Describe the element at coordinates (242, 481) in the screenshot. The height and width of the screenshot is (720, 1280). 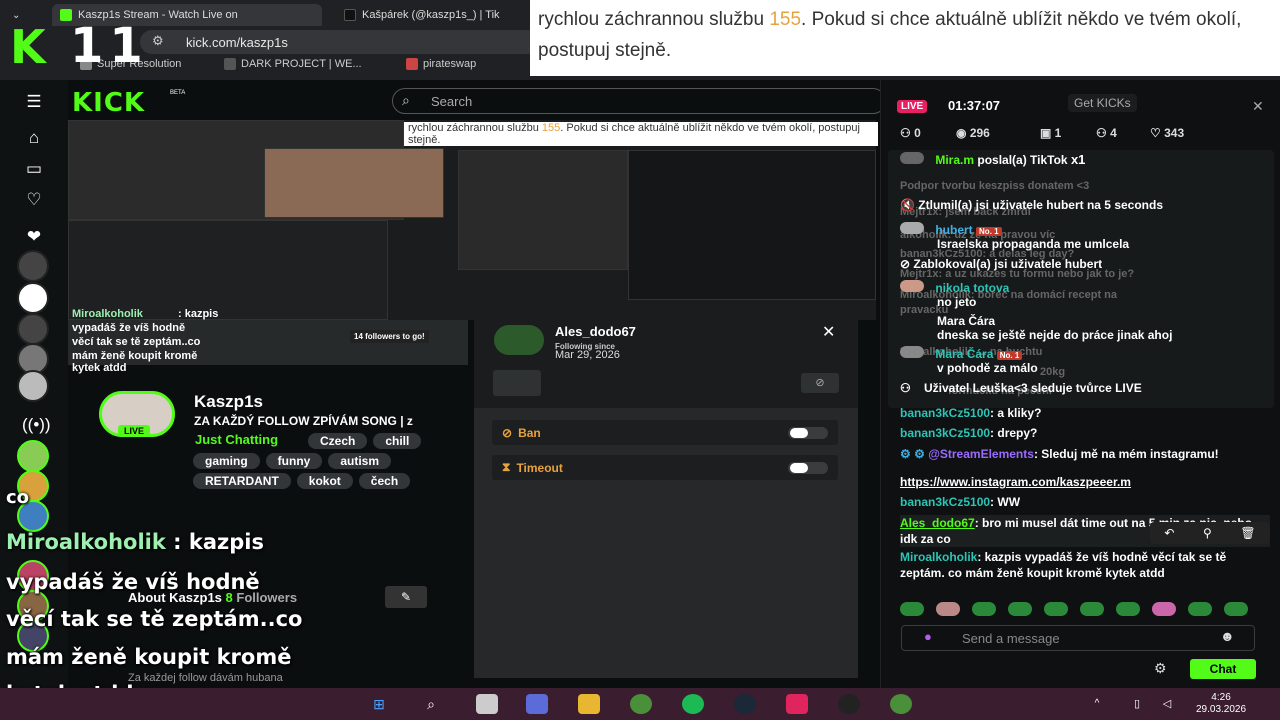
I see `tag-chip: RETARDANT` at that location.